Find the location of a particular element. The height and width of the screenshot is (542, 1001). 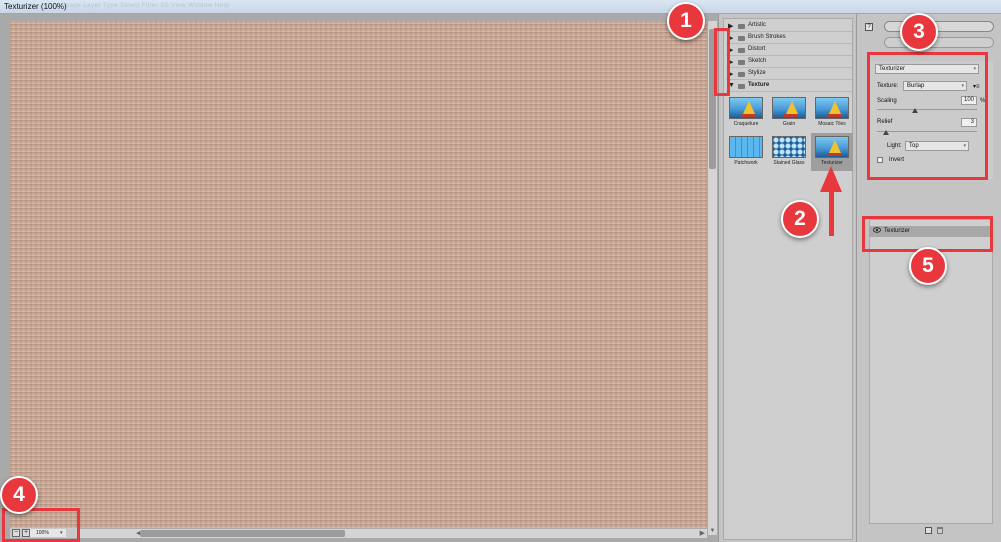

horizontal-scrollbar: ◀ ▶ is located at coordinates (393, 533).